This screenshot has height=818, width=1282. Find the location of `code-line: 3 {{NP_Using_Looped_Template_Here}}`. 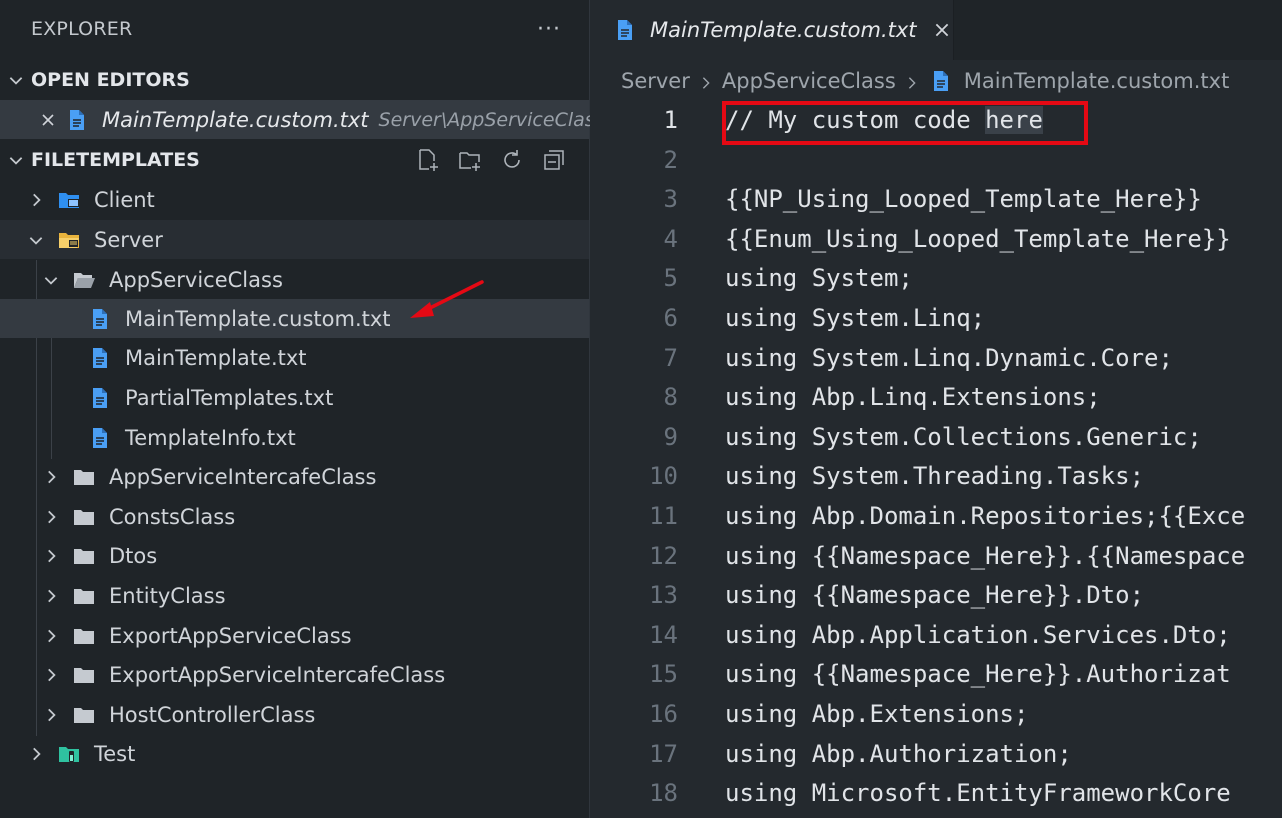

code-line: 3 {{NP_Using_Looped_Template_Here}} is located at coordinates (936, 199).